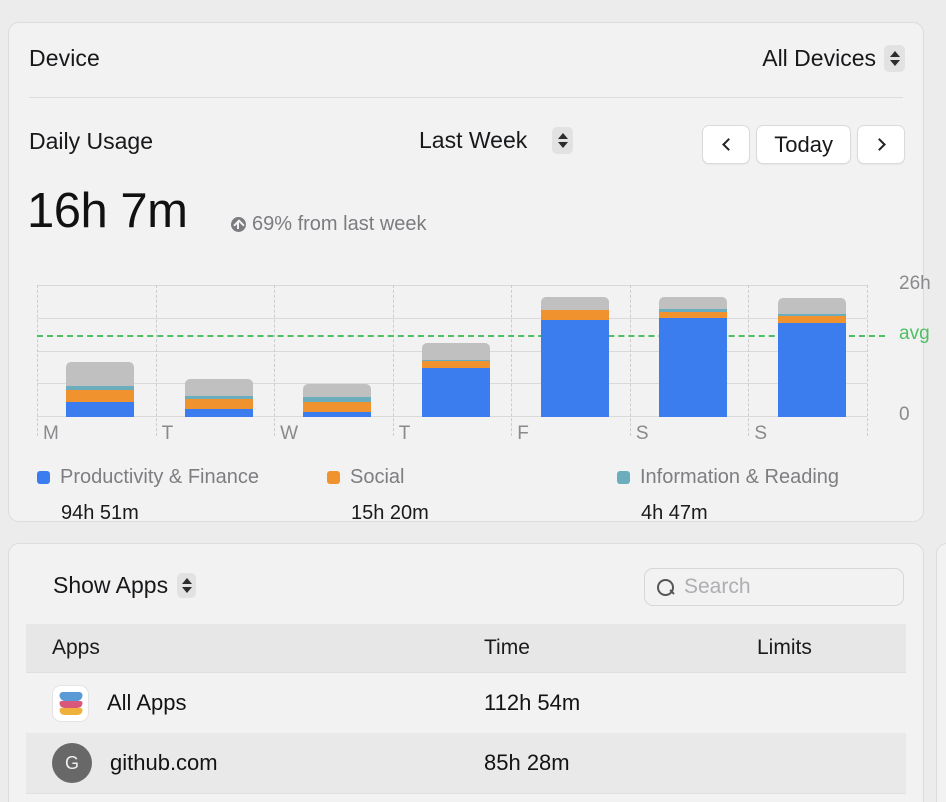 This screenshot has height=802, width=946. What do you see at coordinates (466, 59) in the screenshot?
I see `device-row: Device All Devices` at bounding box center [466, 59].